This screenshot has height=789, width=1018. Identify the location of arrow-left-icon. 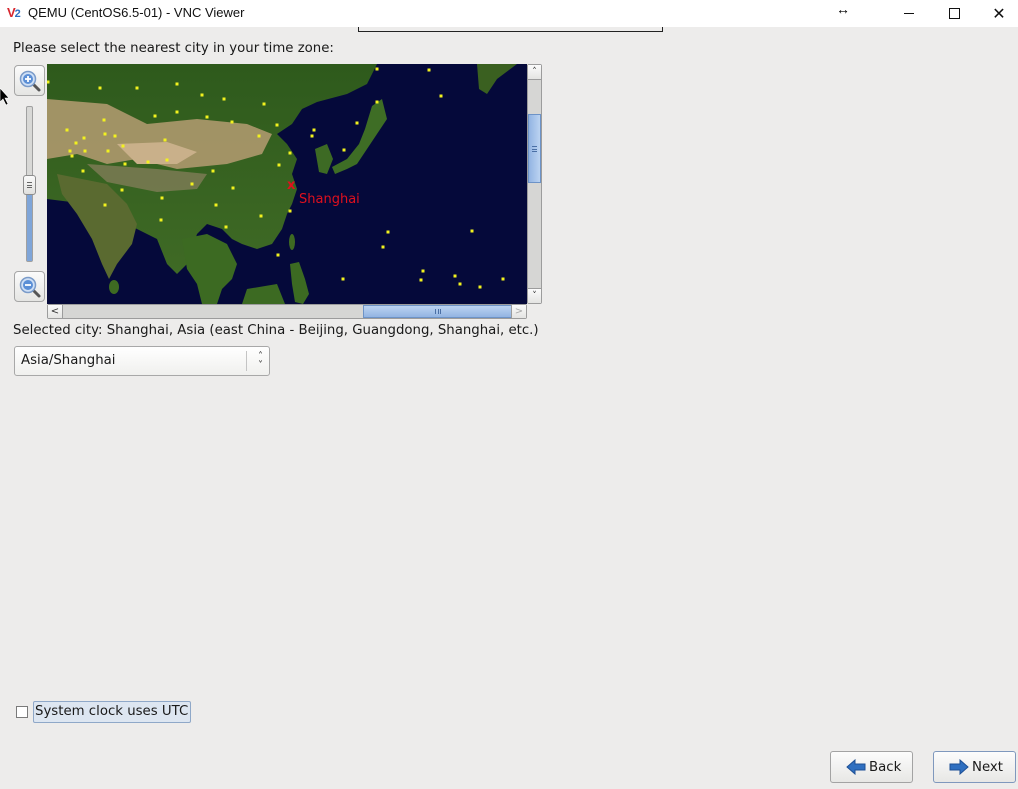
(856, 767).